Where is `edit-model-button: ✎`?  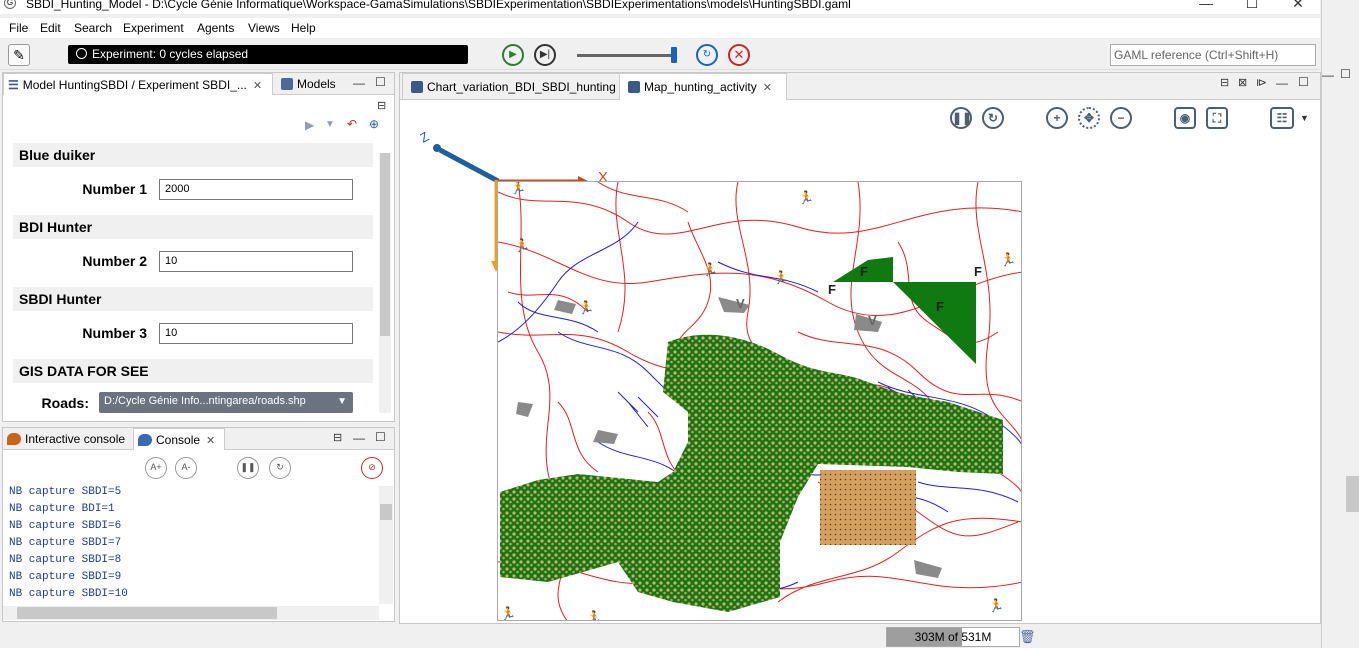
edit-model-button: ✎ is located at coordinates (19, 55).